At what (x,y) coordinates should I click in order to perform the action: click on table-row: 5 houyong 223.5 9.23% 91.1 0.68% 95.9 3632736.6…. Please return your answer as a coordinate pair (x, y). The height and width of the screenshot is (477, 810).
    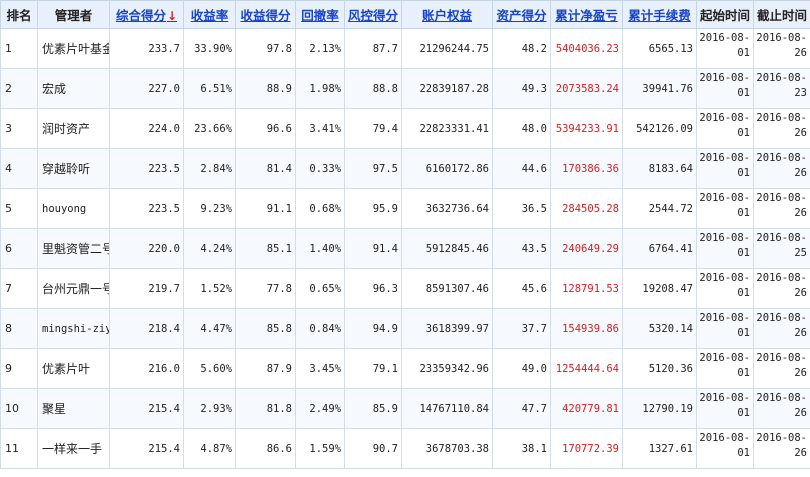
    Looking at the image, I should click on (405, 208).